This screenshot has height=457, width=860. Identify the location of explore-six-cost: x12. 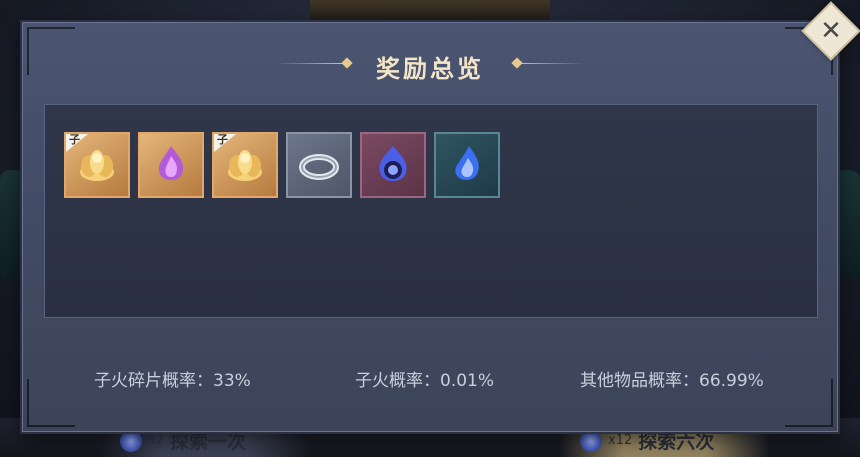
(620, 440).